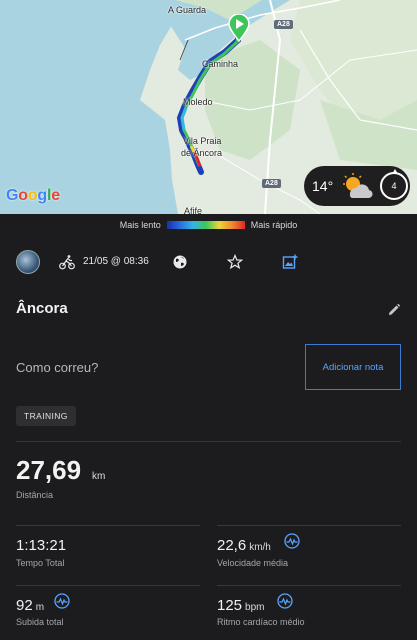  Describe the element at coordinates (193, 210) in the screenshot. I see `map-place-label: Afife` at that location.